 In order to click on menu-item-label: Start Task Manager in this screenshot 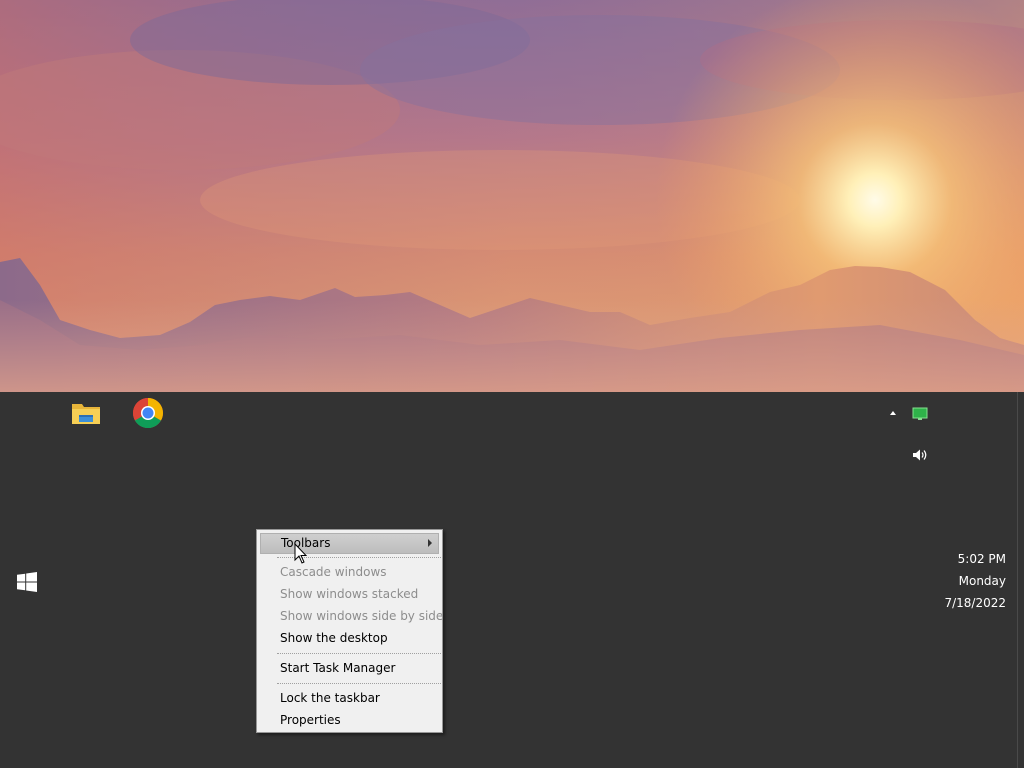, I will do `click(338, 668)`.